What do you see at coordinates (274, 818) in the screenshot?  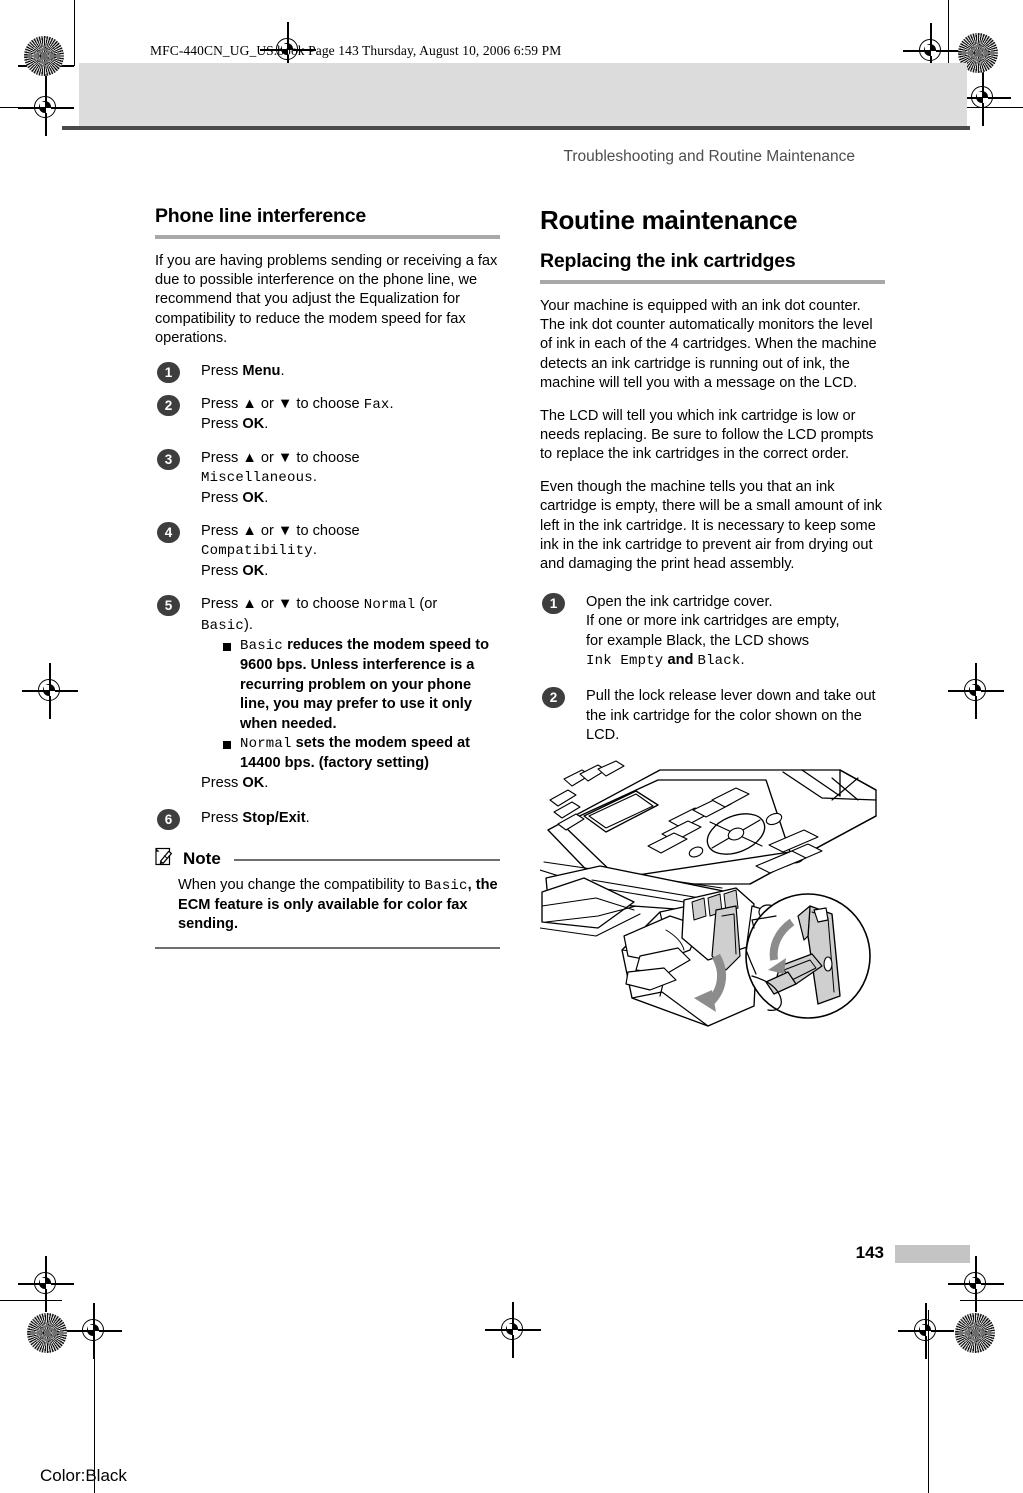 I see `step-key-label: Stop/Exit` at bounding box center [274, 818].